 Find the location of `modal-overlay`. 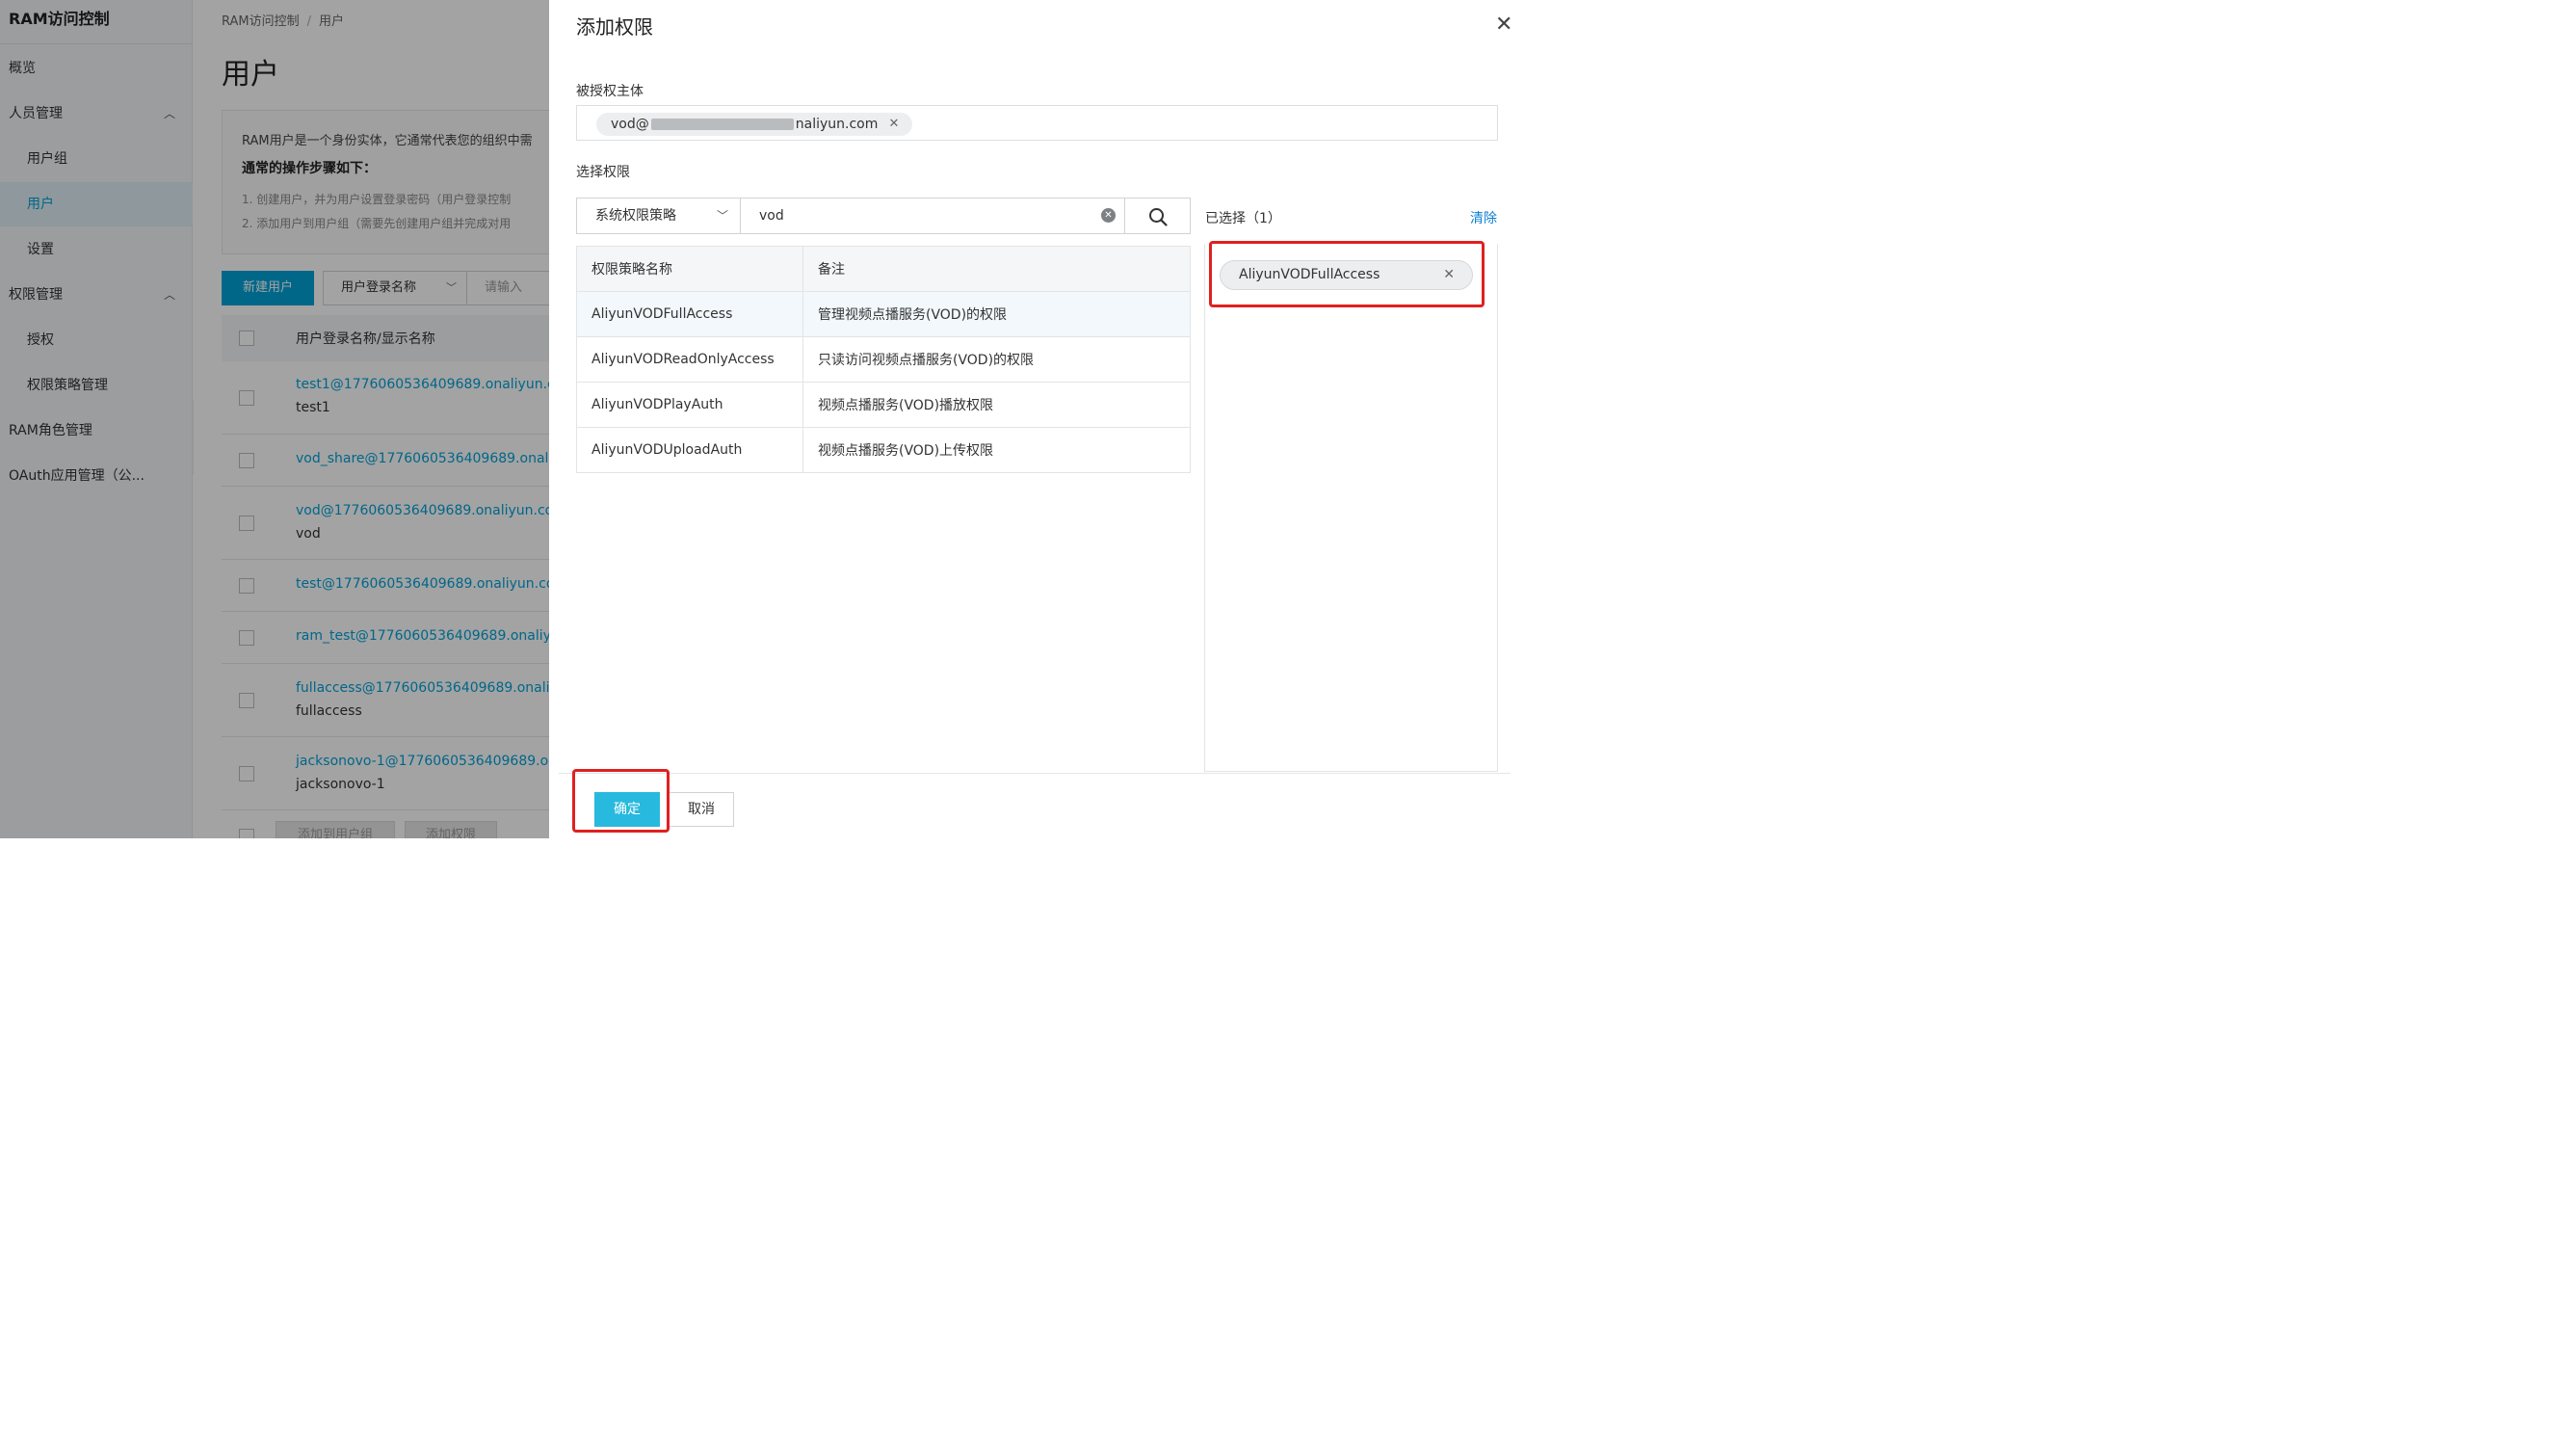

modal-overlay is located at coordinates (274, 419).